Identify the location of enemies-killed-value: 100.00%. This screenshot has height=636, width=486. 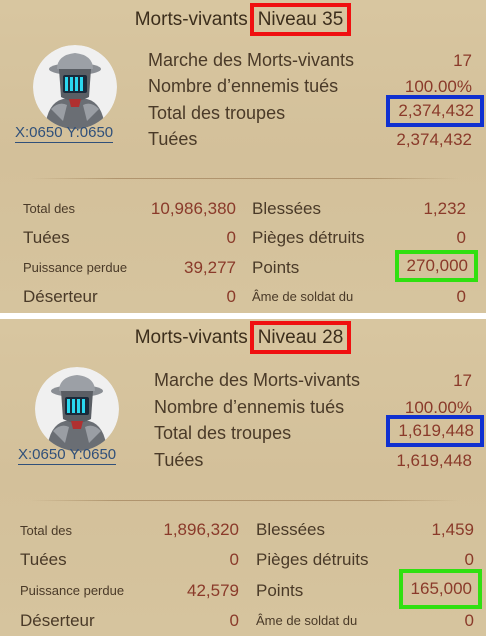
(438, 86).